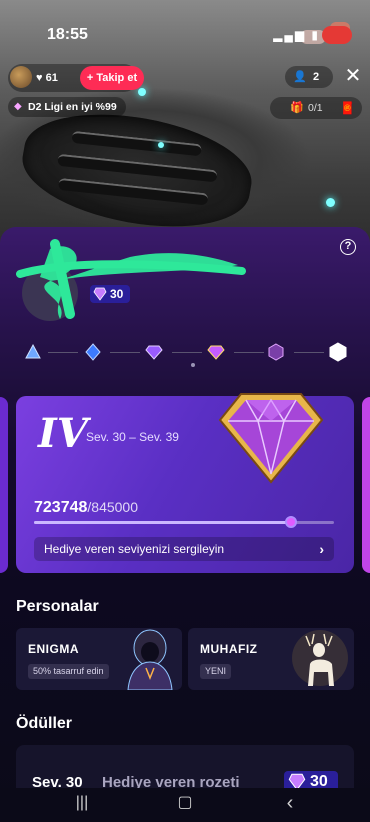 This screenshot has width=370, height=822. I want to click on host-like-count: 61, so click(51, 78).